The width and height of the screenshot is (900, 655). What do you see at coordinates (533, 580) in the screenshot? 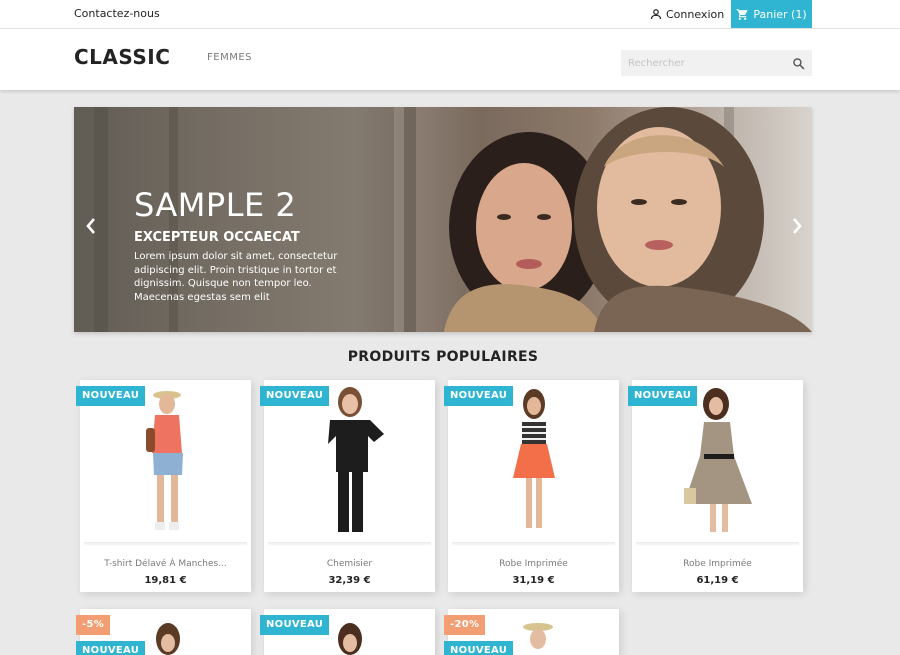
I see `product-price: 31,19 €` at bounding box center [533, 580].